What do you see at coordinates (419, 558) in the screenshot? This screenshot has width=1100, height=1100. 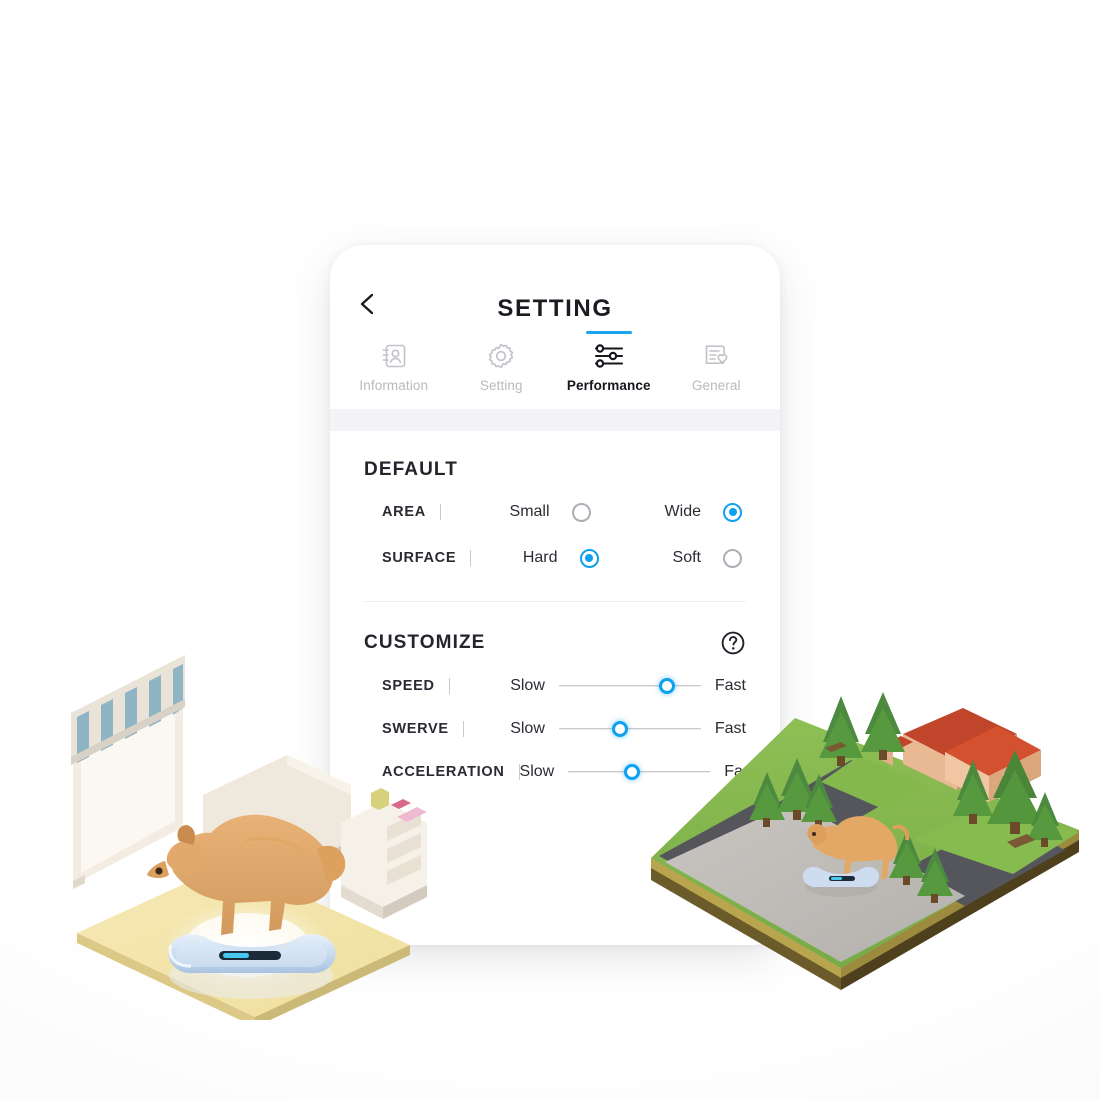 I see `row-label: SURFACE` at bounding box center [419, 558].